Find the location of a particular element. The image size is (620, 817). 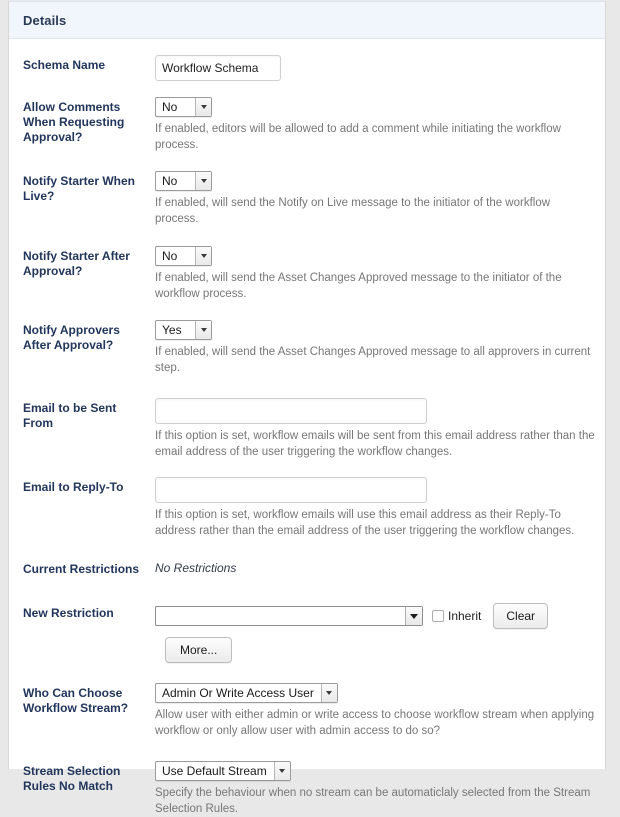

field-row-new-restriction: New Restriction Inherit Clear is located at coordinates (307, 616).